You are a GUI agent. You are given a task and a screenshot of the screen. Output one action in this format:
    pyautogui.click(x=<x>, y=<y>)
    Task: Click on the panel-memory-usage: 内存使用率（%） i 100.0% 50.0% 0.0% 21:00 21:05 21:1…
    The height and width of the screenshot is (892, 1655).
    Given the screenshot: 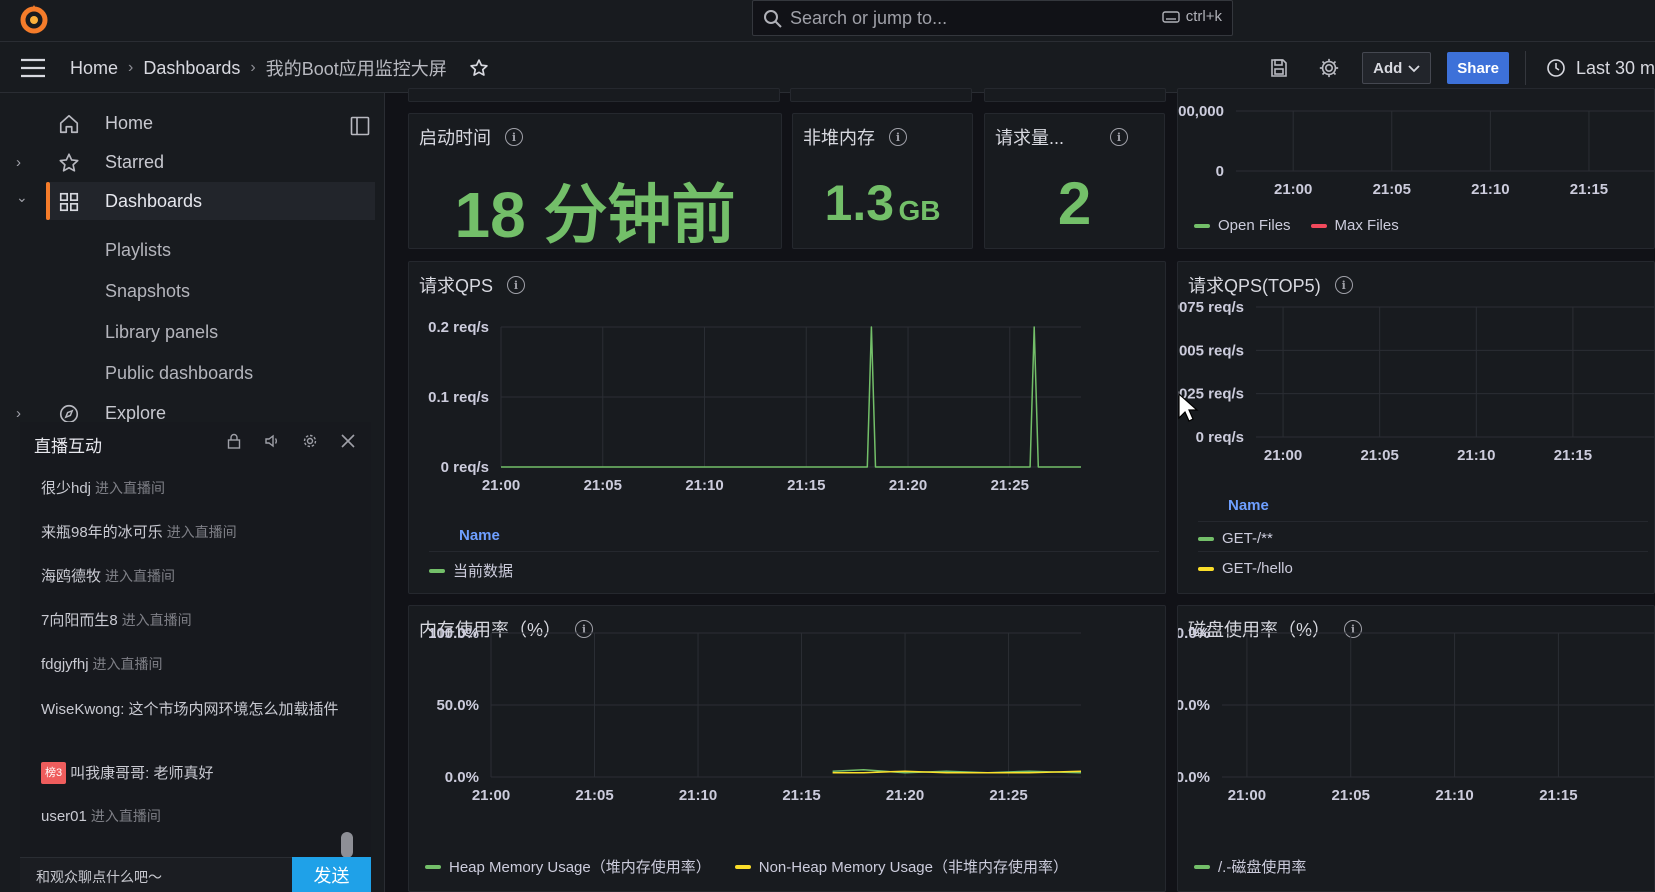 What is the action you would take?
    pyautogui.click(x=787, y=748)
    